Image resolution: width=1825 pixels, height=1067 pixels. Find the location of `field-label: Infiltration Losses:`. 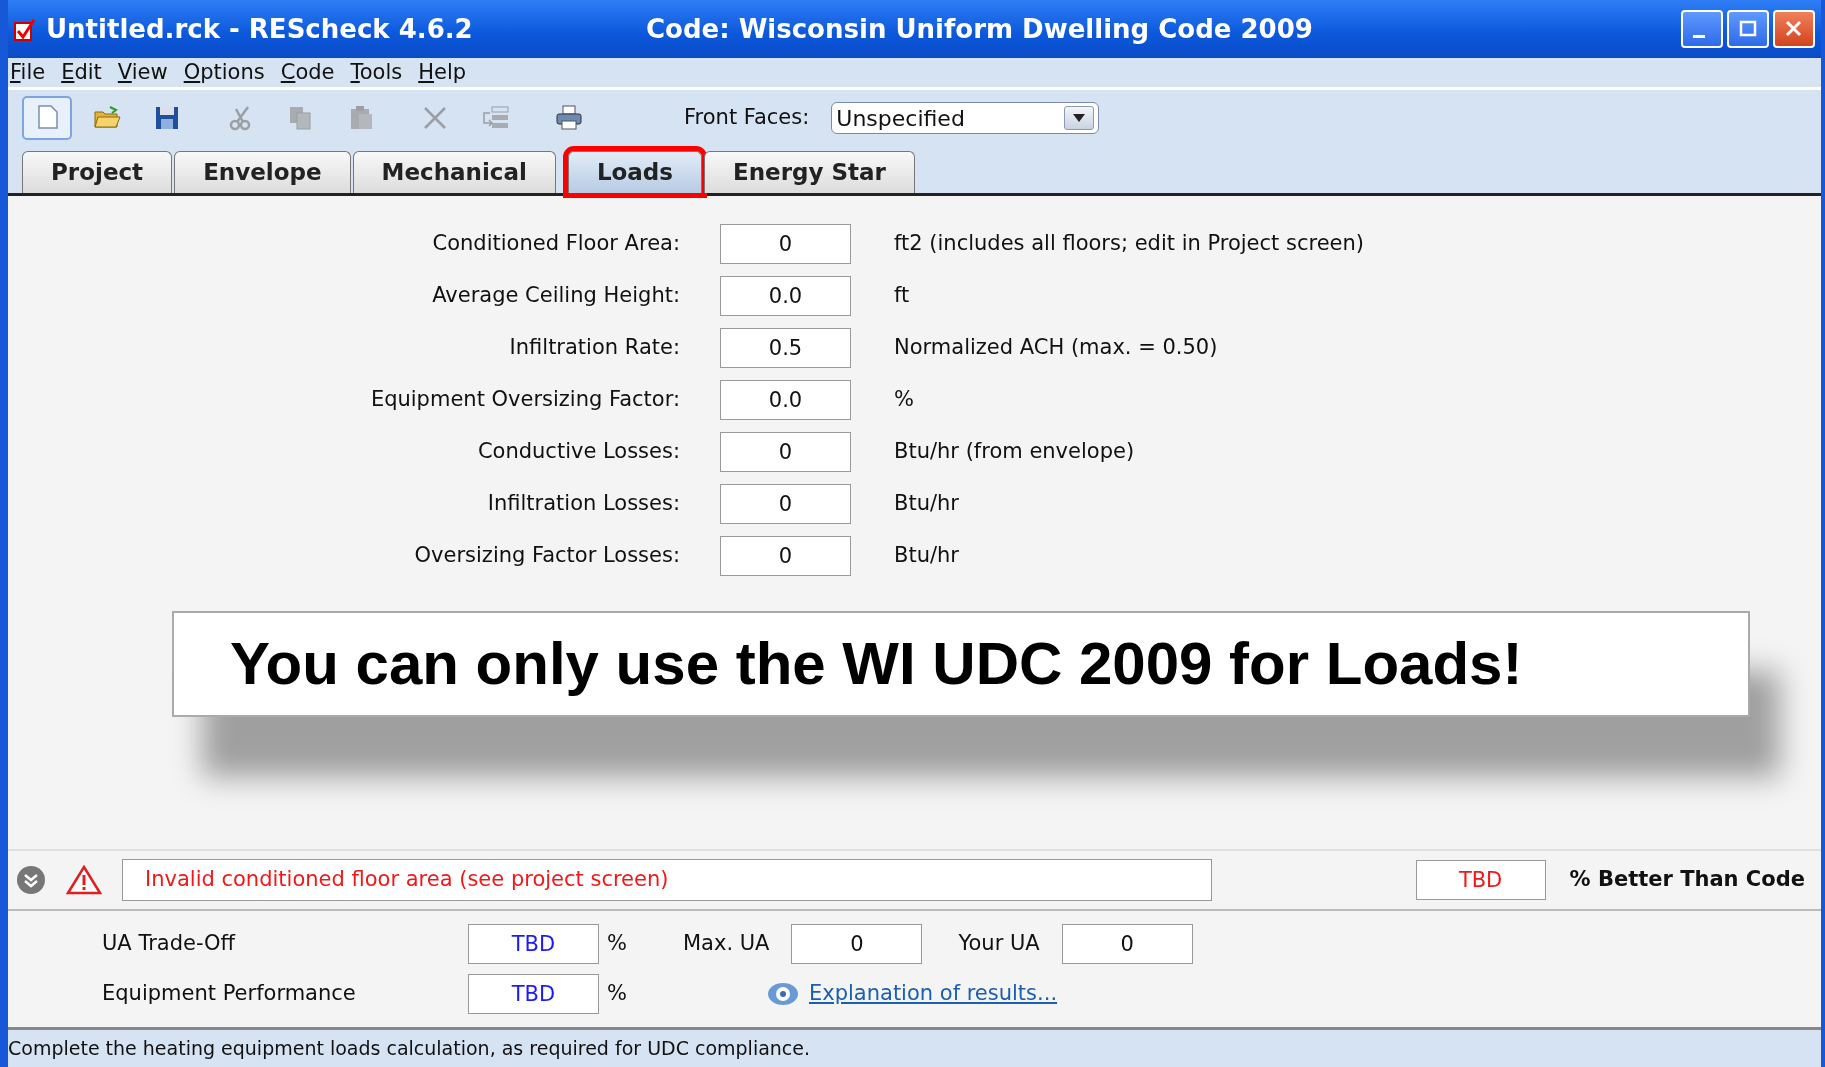

field-label: Infiltration Losses: is located at coordinates (583, 504).